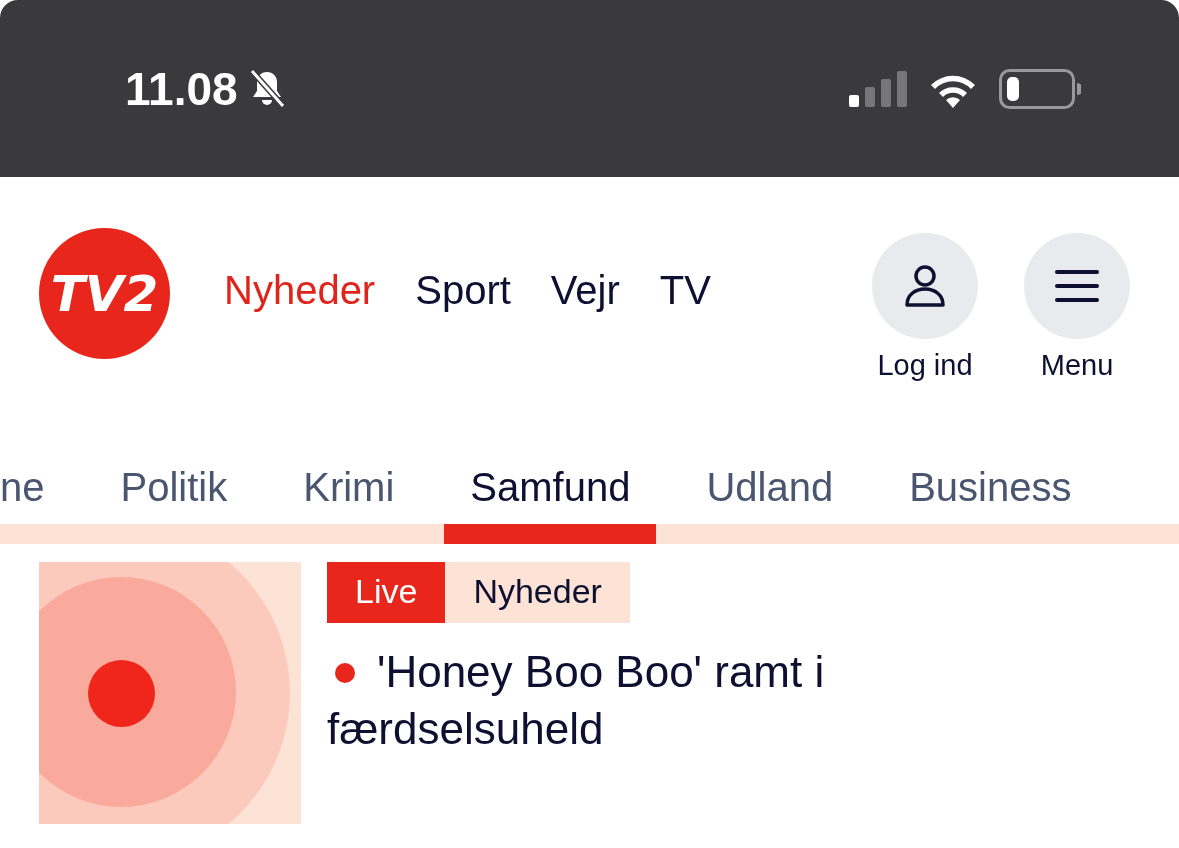  What do you see at coordinates (174, 504) in the screenshot?
I see `category-tab: Politik` at bounding box center [174, 504].